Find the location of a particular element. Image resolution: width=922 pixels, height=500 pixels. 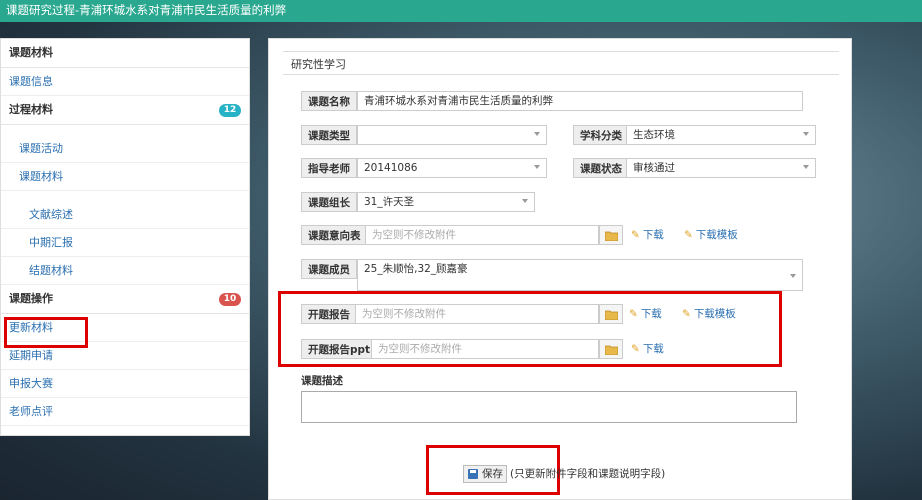

subject-select: 生态环境 is located at coordinates (721, 135).